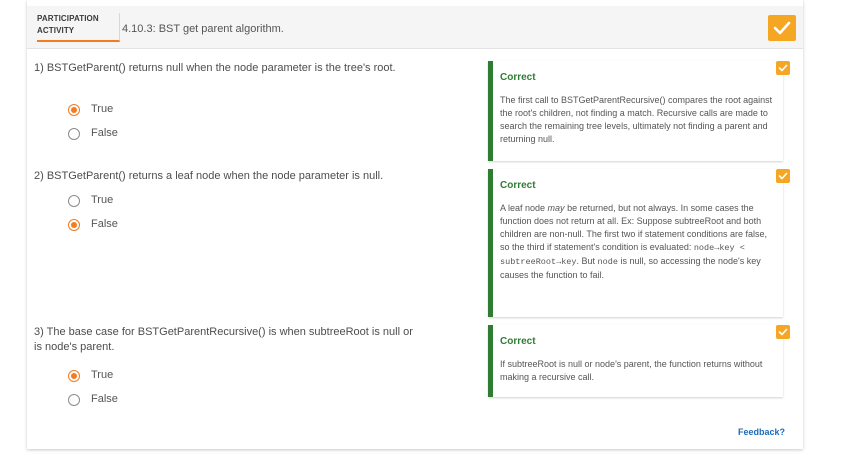 Image resolution: width=847 pixels, height=460 pixels. What do you see at coordinates (783, 332) in the screenshot?
I see `q3-correct-check-icon` at bounding box center [783, 332].